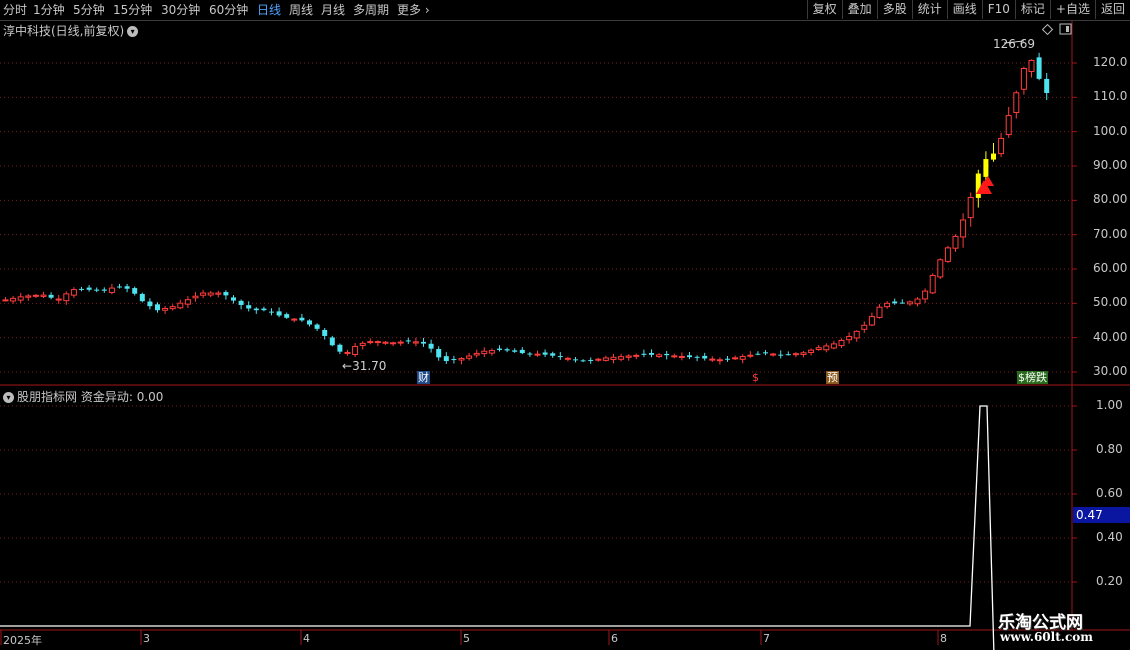  What do you see at coordinates (832, 377) in the screenshot?
I see `forecast-tag: 预` at bounding box center [832, 377].